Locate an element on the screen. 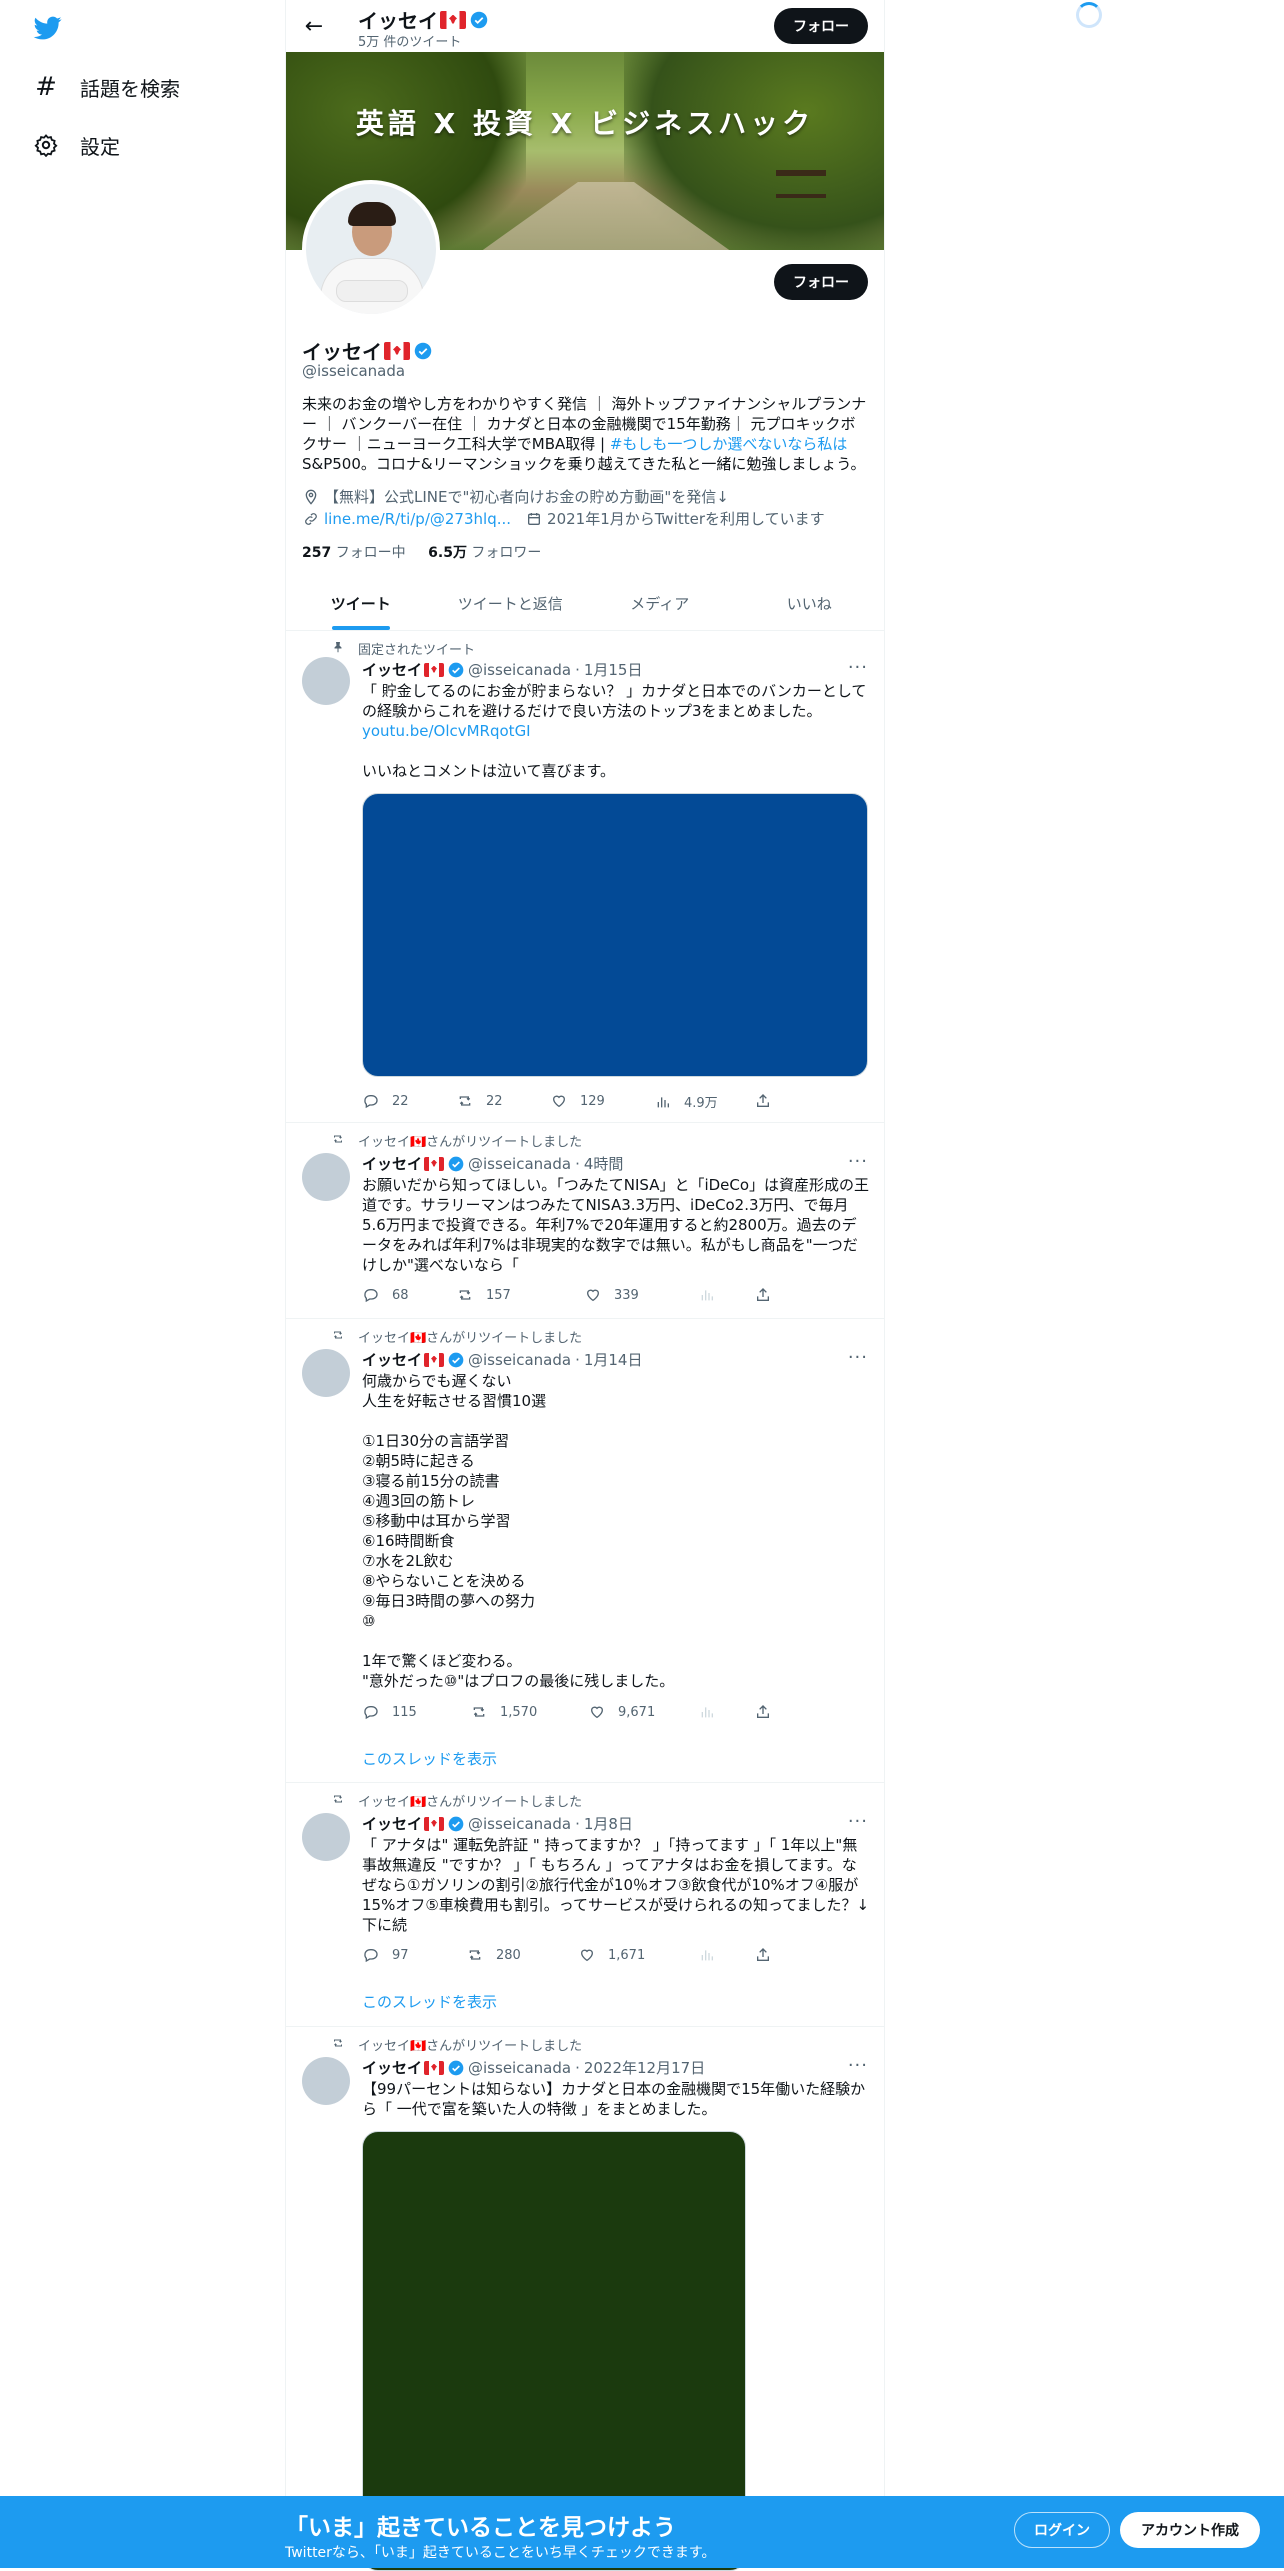 Image resolution: width=1284 pixels, height=2571 pixels. profile-avatar is located at coordinates (371, 249).